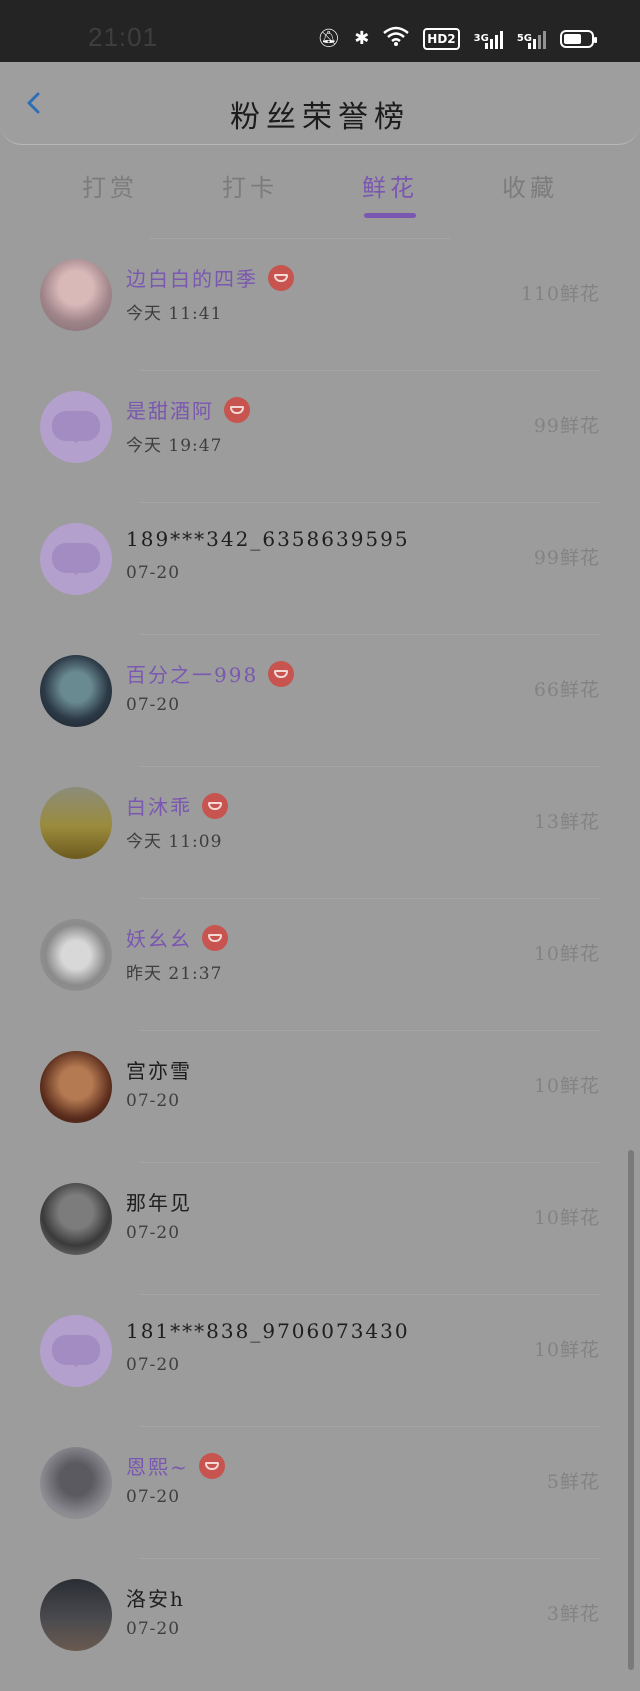 Image resolution: width=640 pixels, height=1691 pixels. I want to click on list-item: 那年见 07-20 10鲜花, so click(320, 1229).